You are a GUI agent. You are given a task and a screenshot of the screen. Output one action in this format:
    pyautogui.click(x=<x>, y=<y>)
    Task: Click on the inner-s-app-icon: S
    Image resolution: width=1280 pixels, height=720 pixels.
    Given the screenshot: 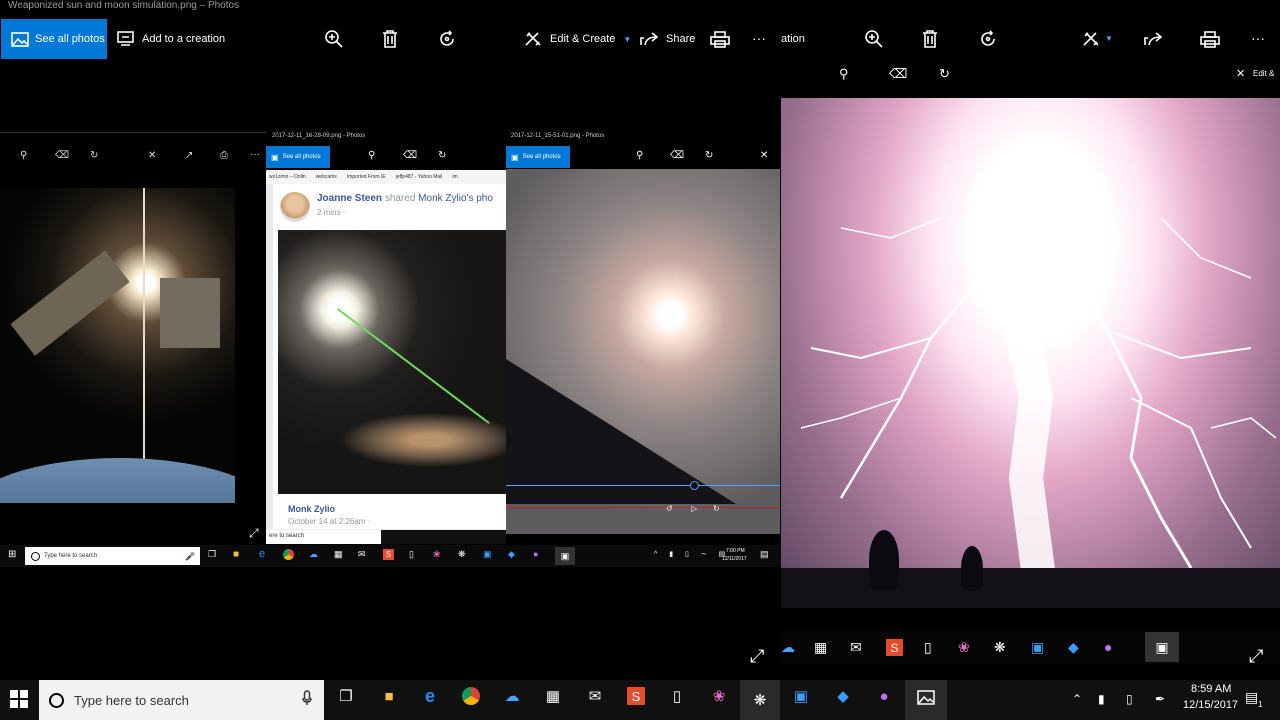 What is the action you would take?
    pyautogui.click(x=388, y=554)
    